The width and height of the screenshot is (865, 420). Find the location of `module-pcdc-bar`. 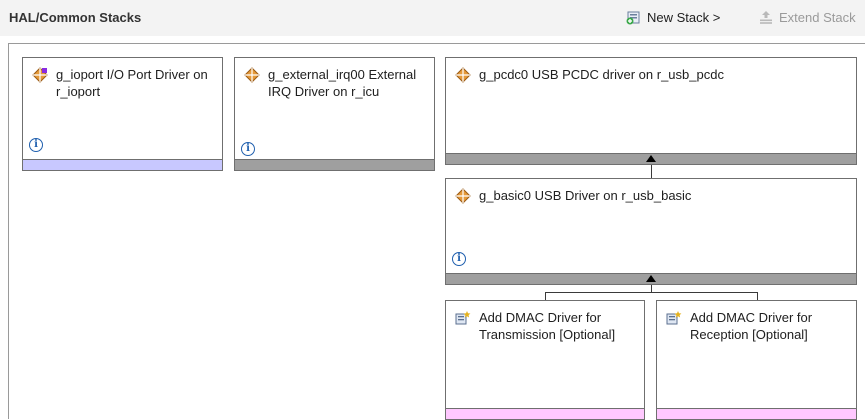

module-pcdc-bar is located at coordinates (651, 158).